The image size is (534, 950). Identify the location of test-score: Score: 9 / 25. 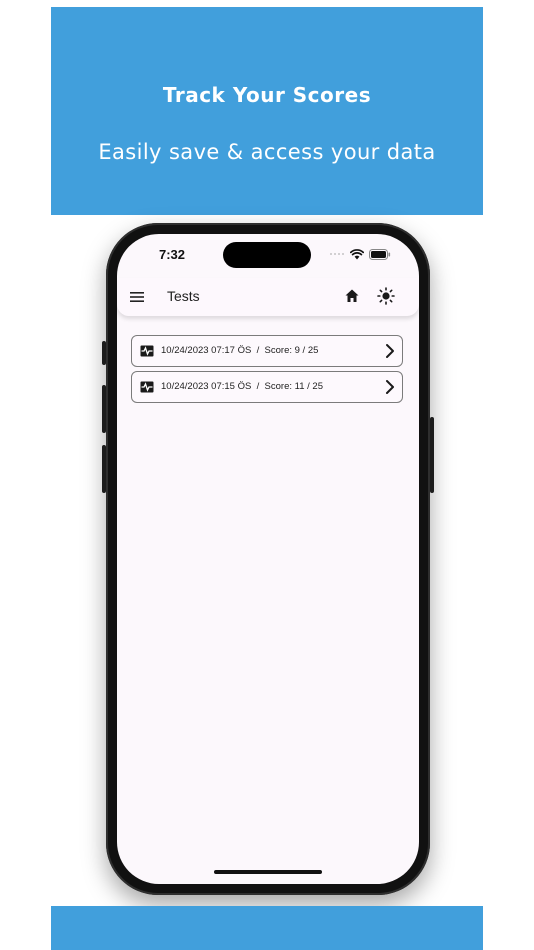
(291, 350).